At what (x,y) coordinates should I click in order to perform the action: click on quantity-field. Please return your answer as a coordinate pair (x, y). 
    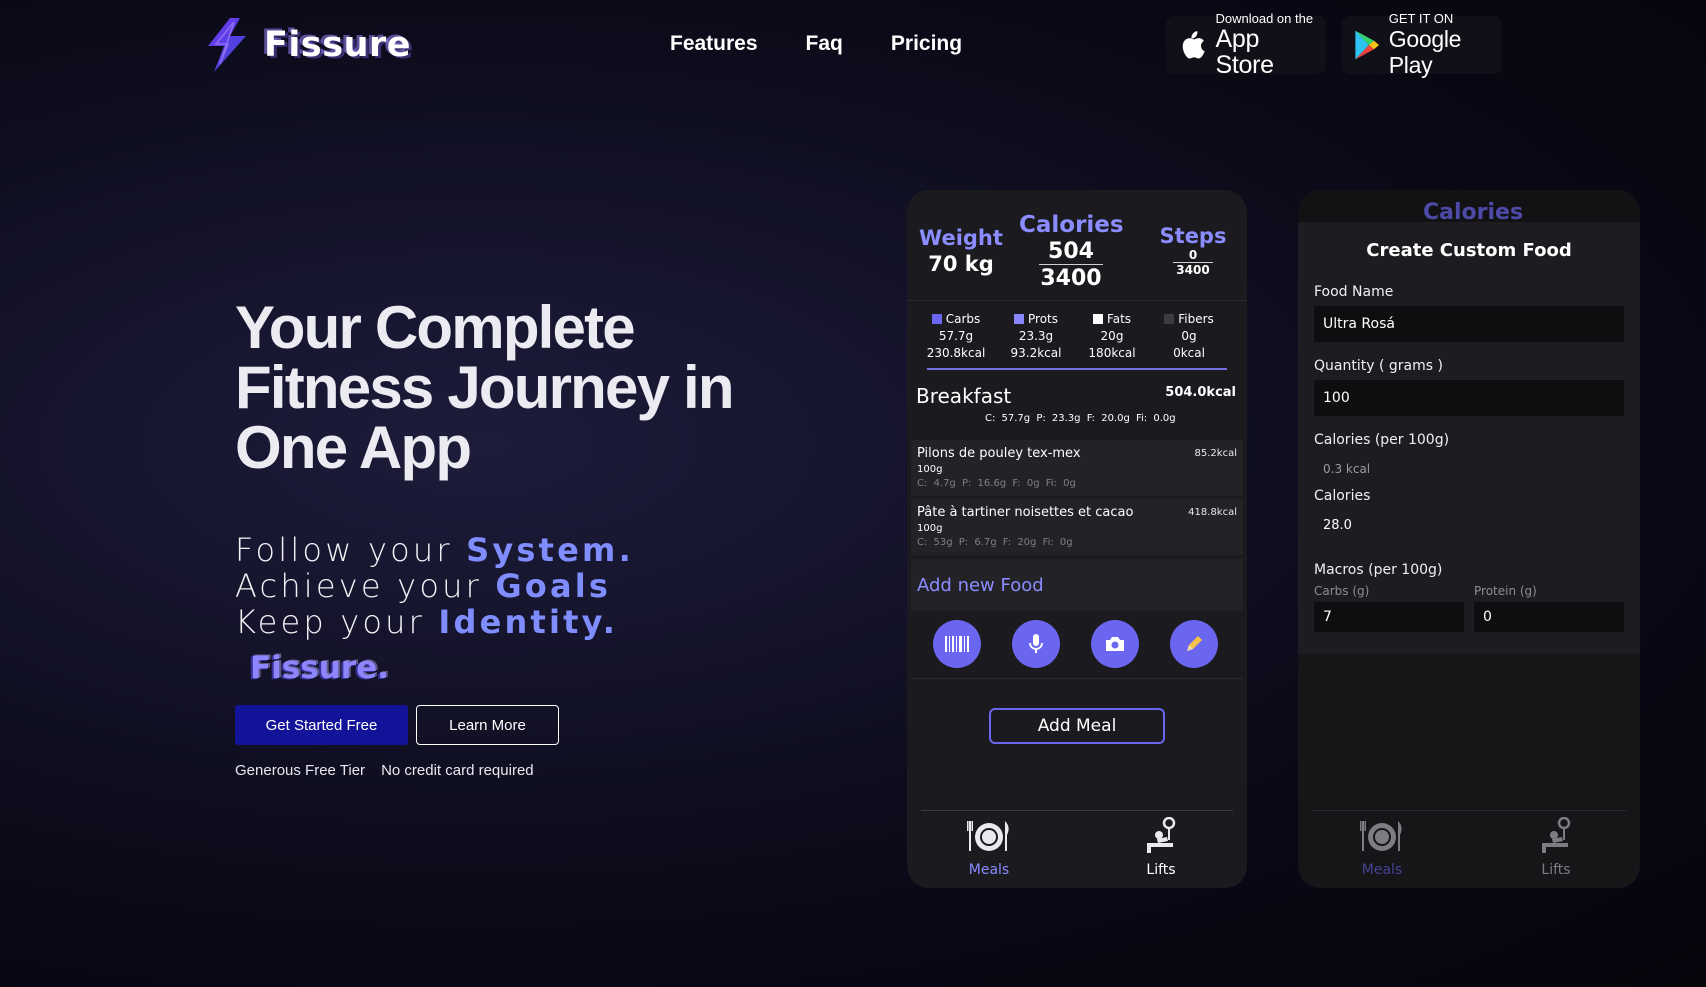
    Looking at the image, I should click on (1469, 398).